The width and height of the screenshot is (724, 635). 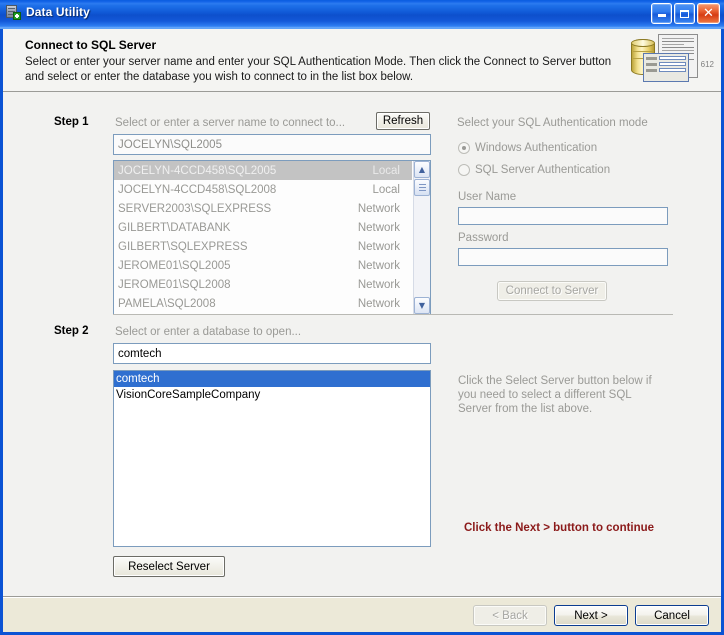 What do you see at coordinates (464, 148) in the screenshot?
I see `radio-icon-checked` at bounding box center [464, 148].